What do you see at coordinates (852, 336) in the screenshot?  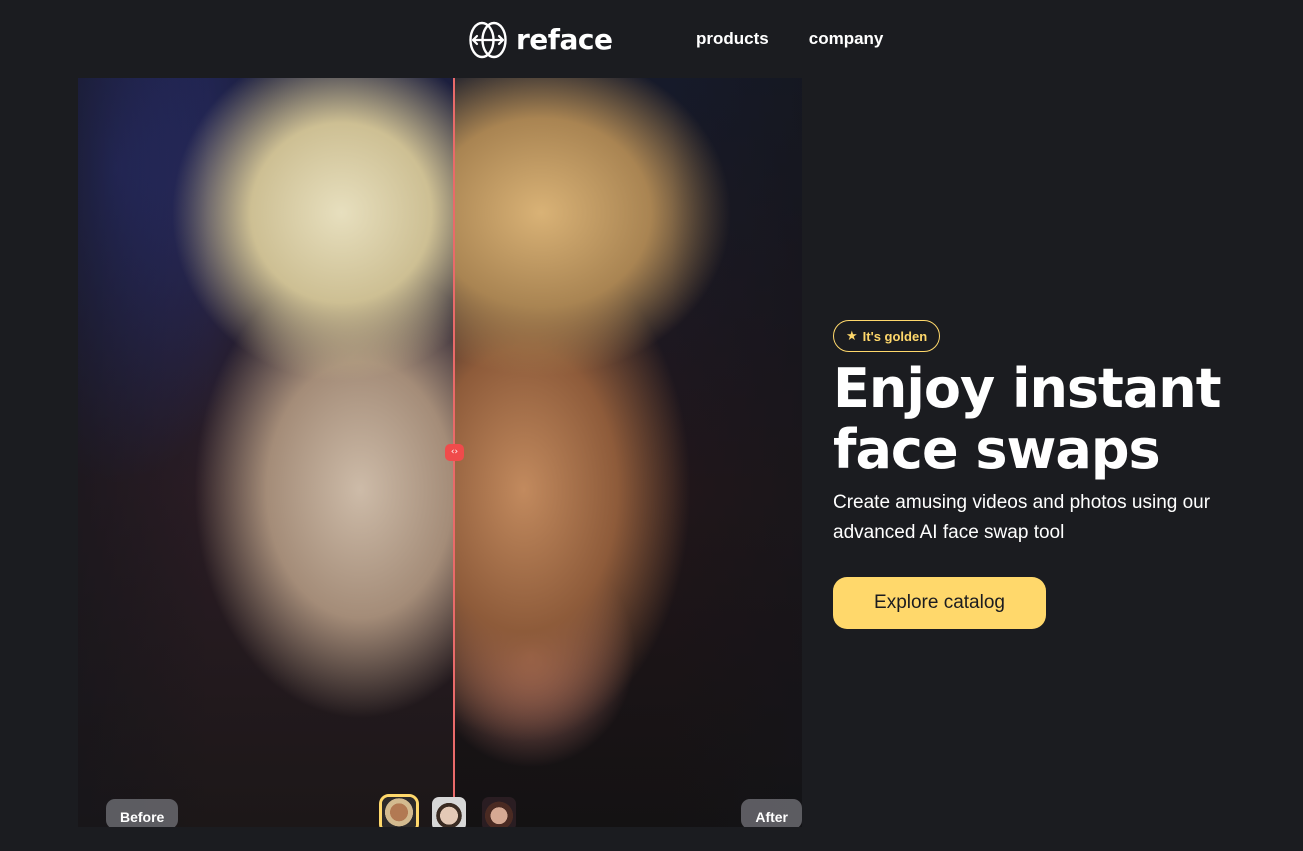 I see `star-icon: ★` at bounding box center [852, 336].